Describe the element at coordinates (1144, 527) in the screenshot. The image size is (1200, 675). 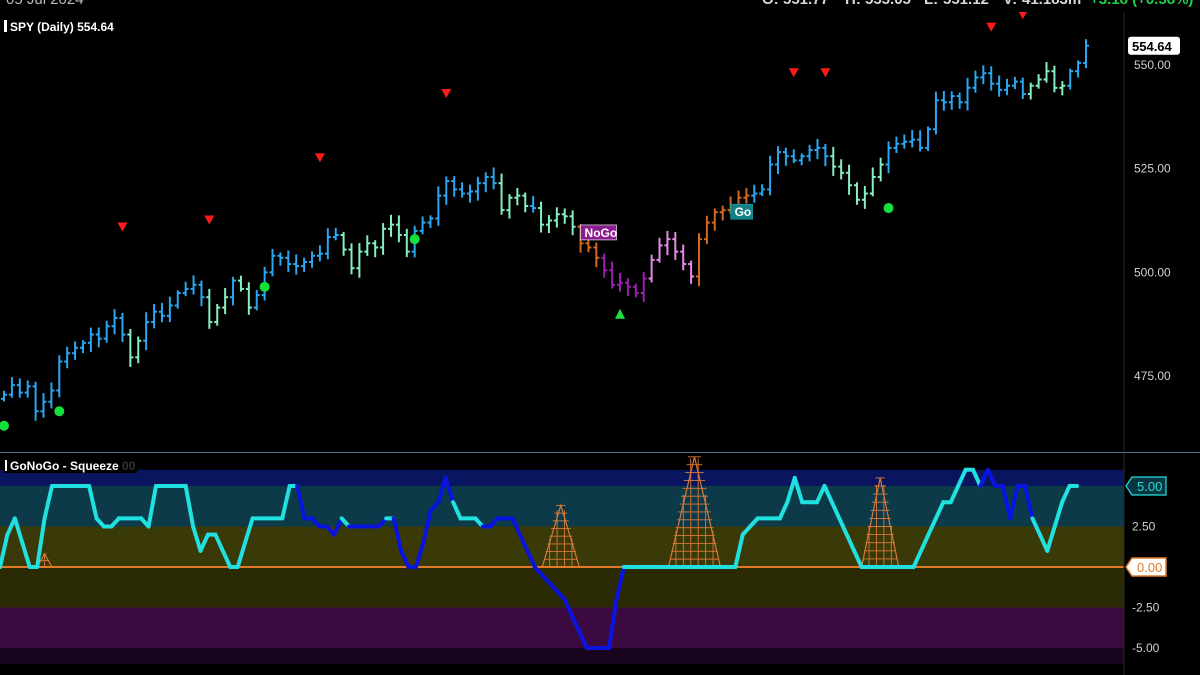
I see `indicator-tick-label: 2.50` at that location.